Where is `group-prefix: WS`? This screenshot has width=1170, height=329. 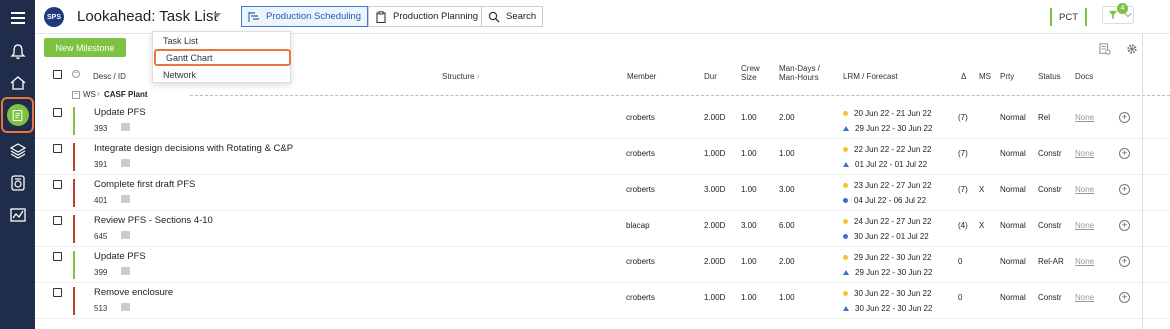 group-prefix: WS is located at coordinates (89, 94).